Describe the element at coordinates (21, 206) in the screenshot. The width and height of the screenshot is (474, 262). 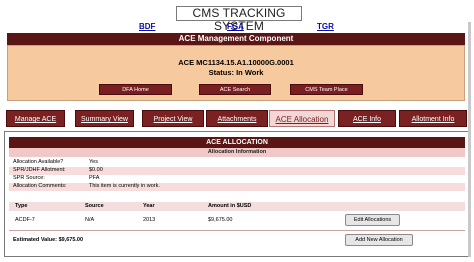
I see `column-header-type: Type` at that location.